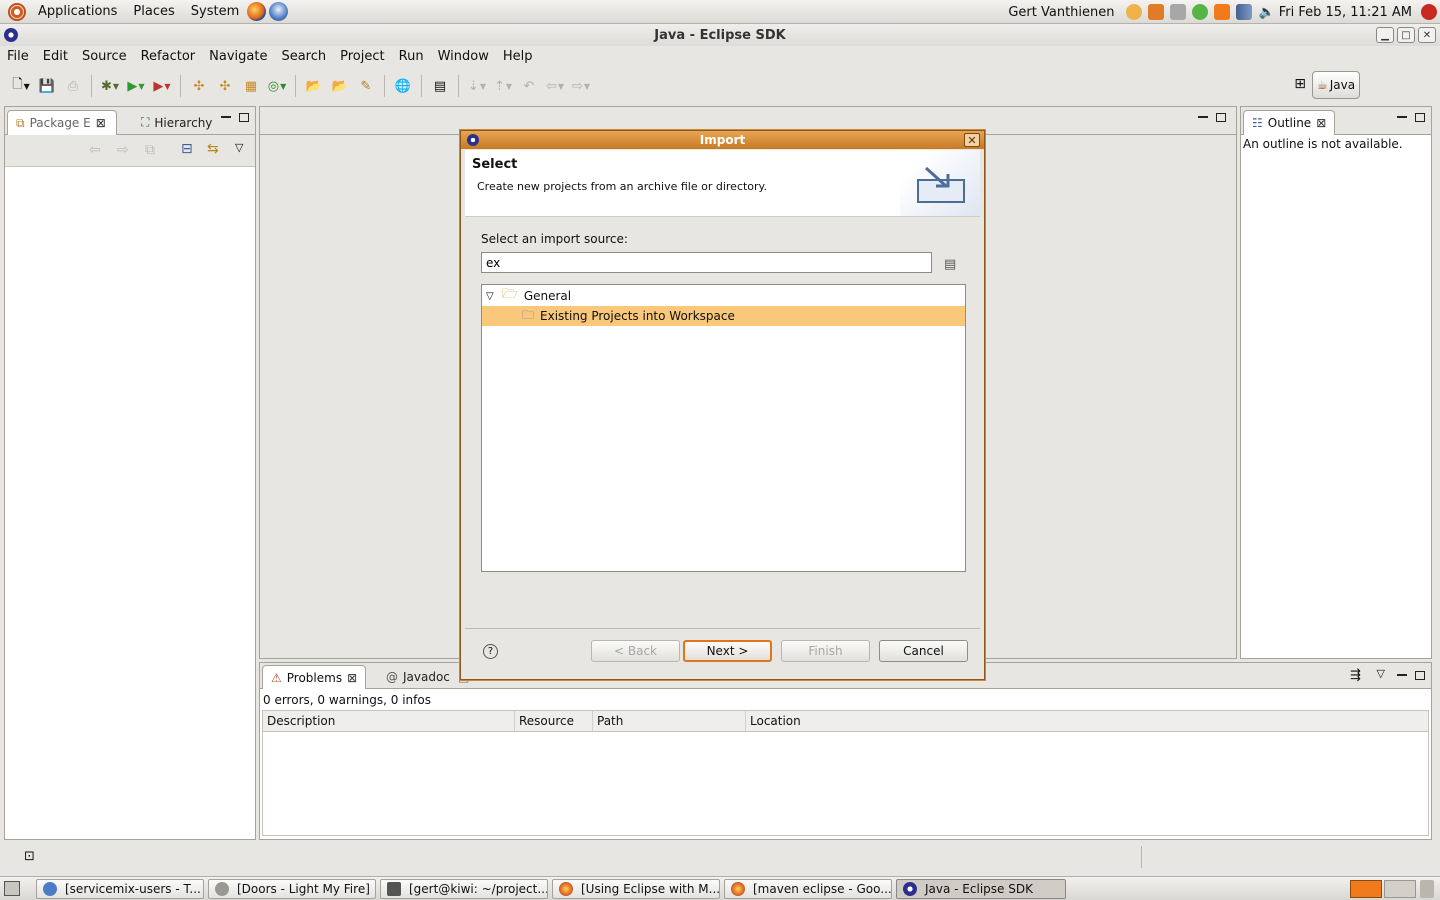 The image size is (1440, 900). I want to click on search-icon: ✎, so click(366, 86).